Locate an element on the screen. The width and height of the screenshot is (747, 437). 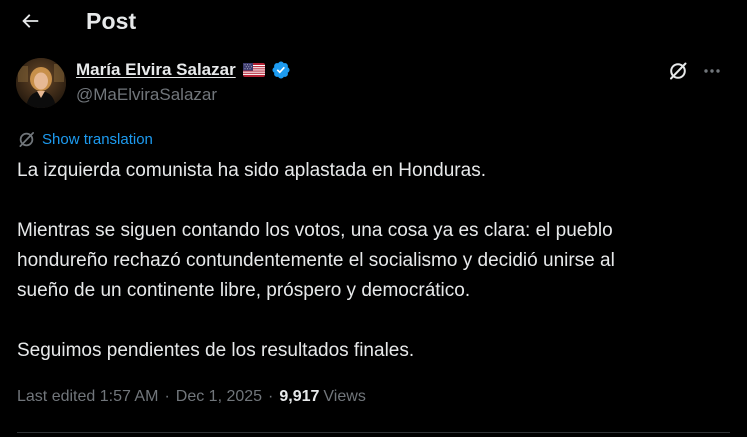
us-flag-icon is located at coordinates (253, 70).